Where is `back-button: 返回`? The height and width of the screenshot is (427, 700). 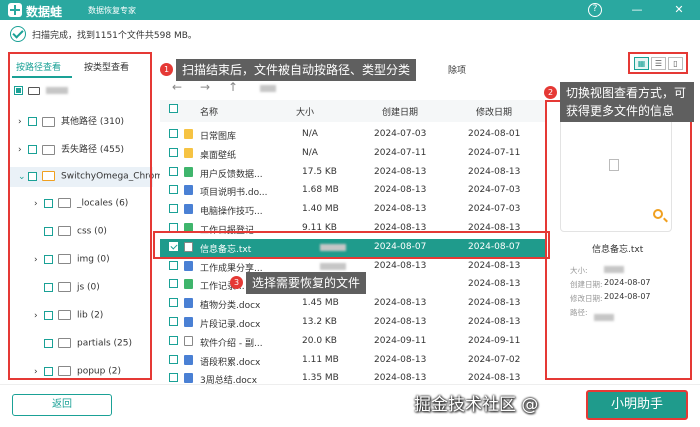 back-button: 返回 is located at coordinates (62, 405).